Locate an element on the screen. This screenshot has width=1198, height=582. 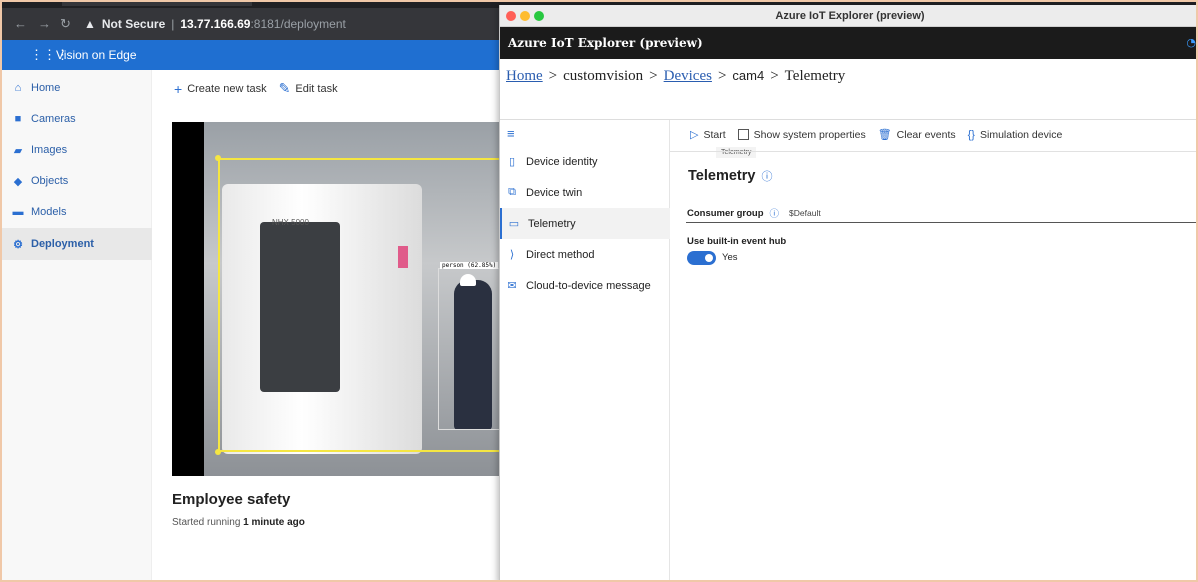
nav-telemetry: ▭ Telemetry is located at coordinates (585, 223).